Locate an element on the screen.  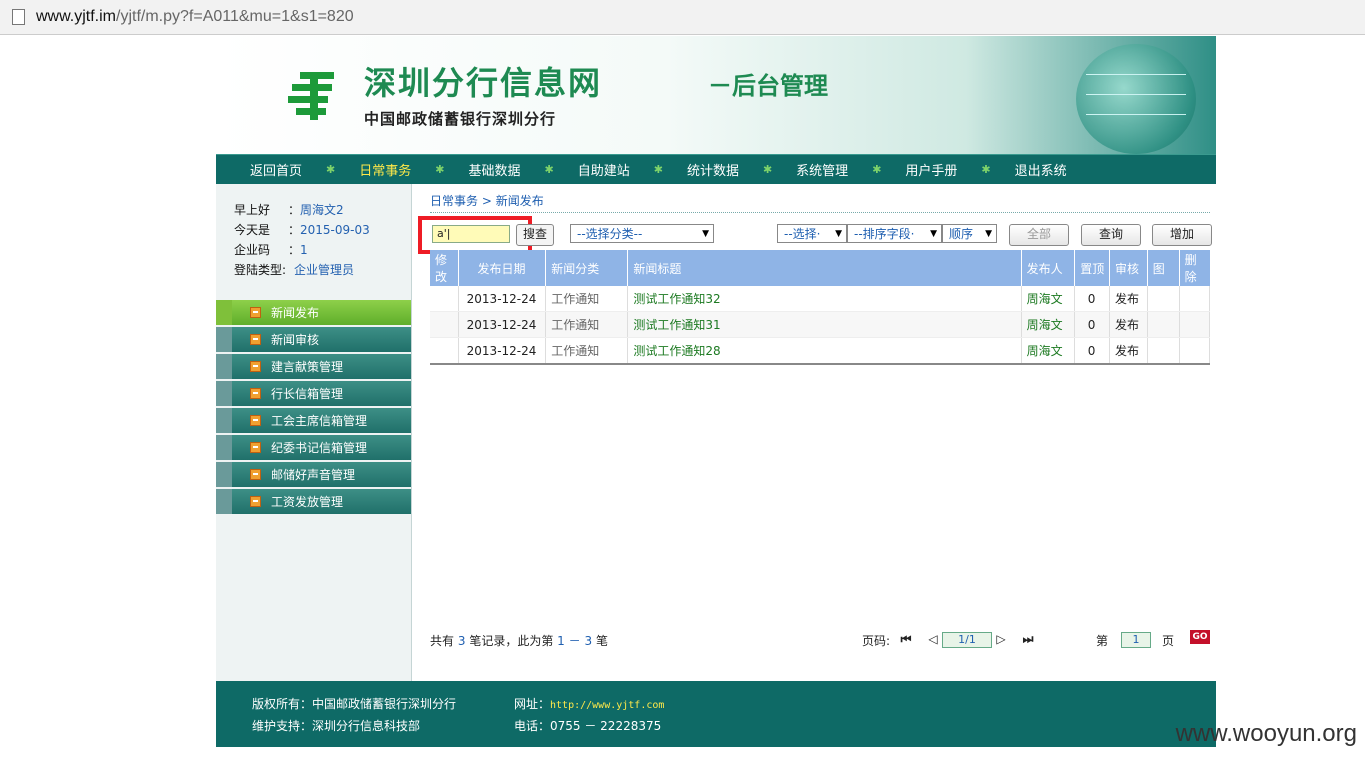
col-title: 新闻标题 is located at coordinates (824, 268).